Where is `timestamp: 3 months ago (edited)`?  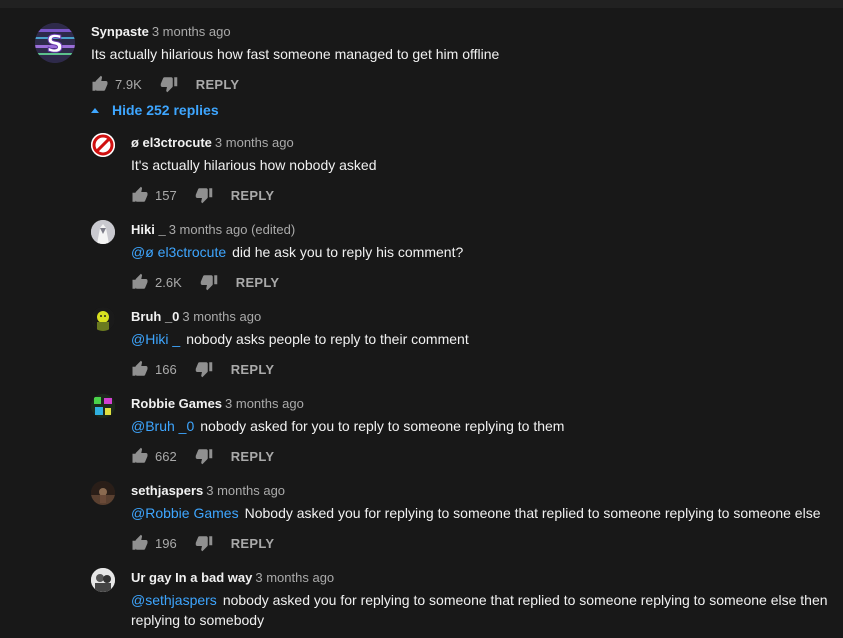
timestamp: 3 months ago (edited) is located at coordinates (232, 229).